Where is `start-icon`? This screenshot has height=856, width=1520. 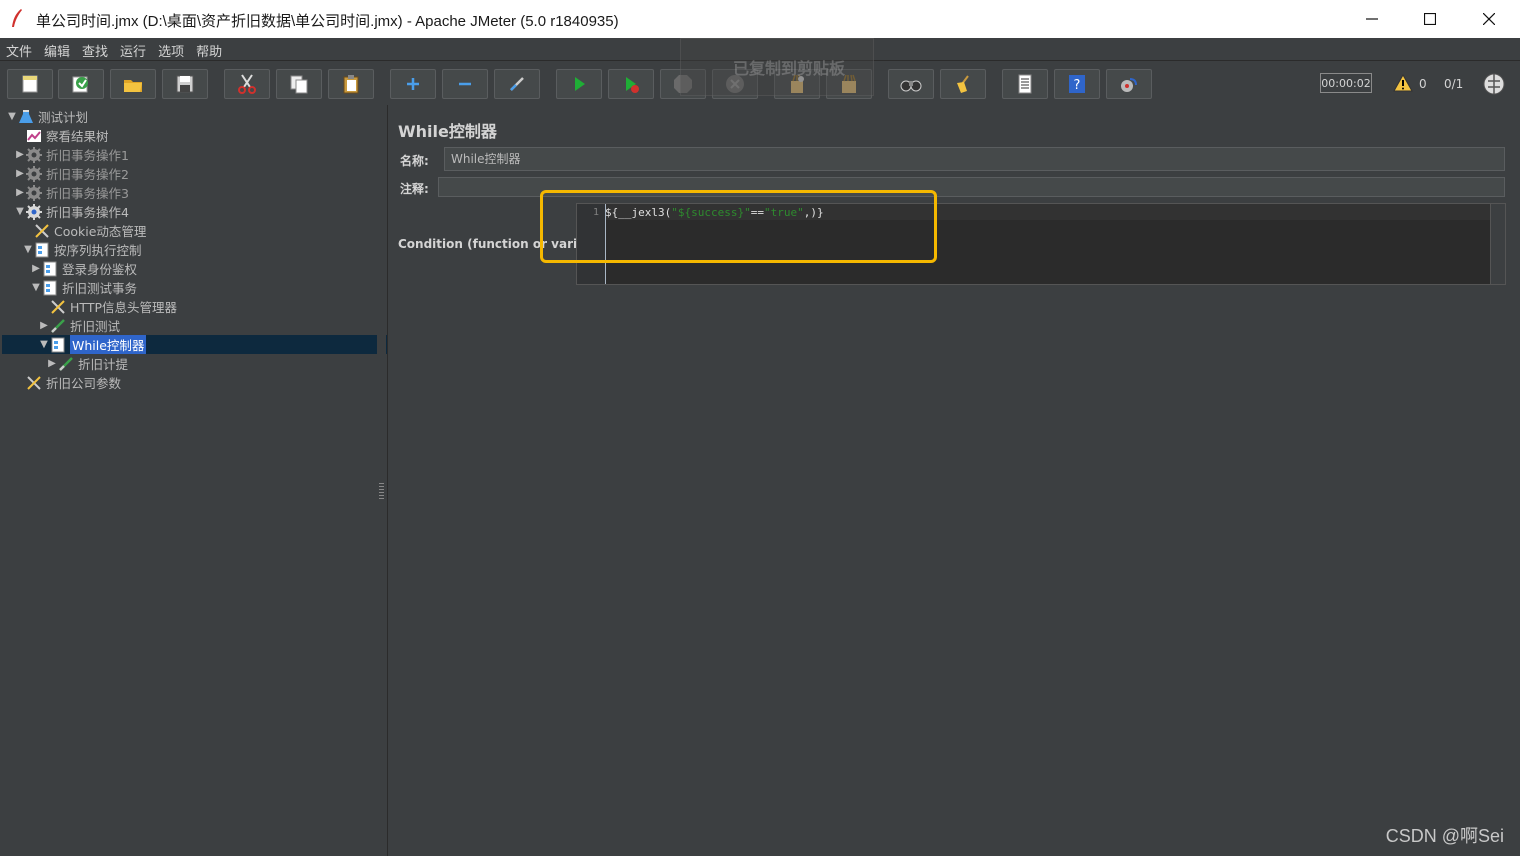 start-icon is located at coordinates (580, 84).